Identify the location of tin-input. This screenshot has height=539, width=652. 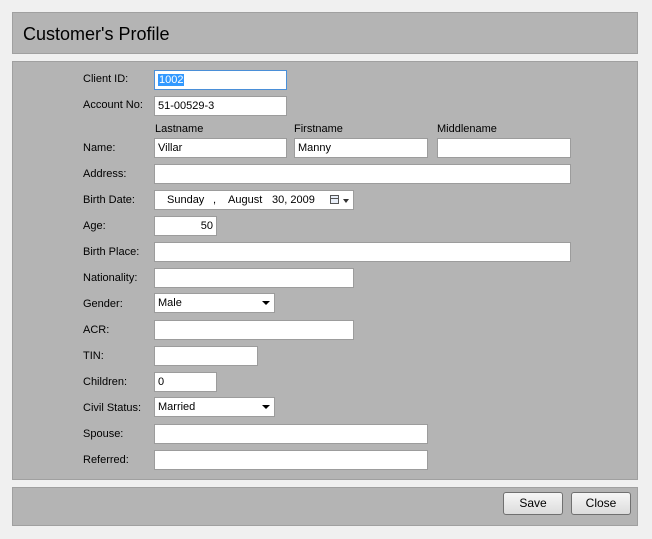
(206, 356).